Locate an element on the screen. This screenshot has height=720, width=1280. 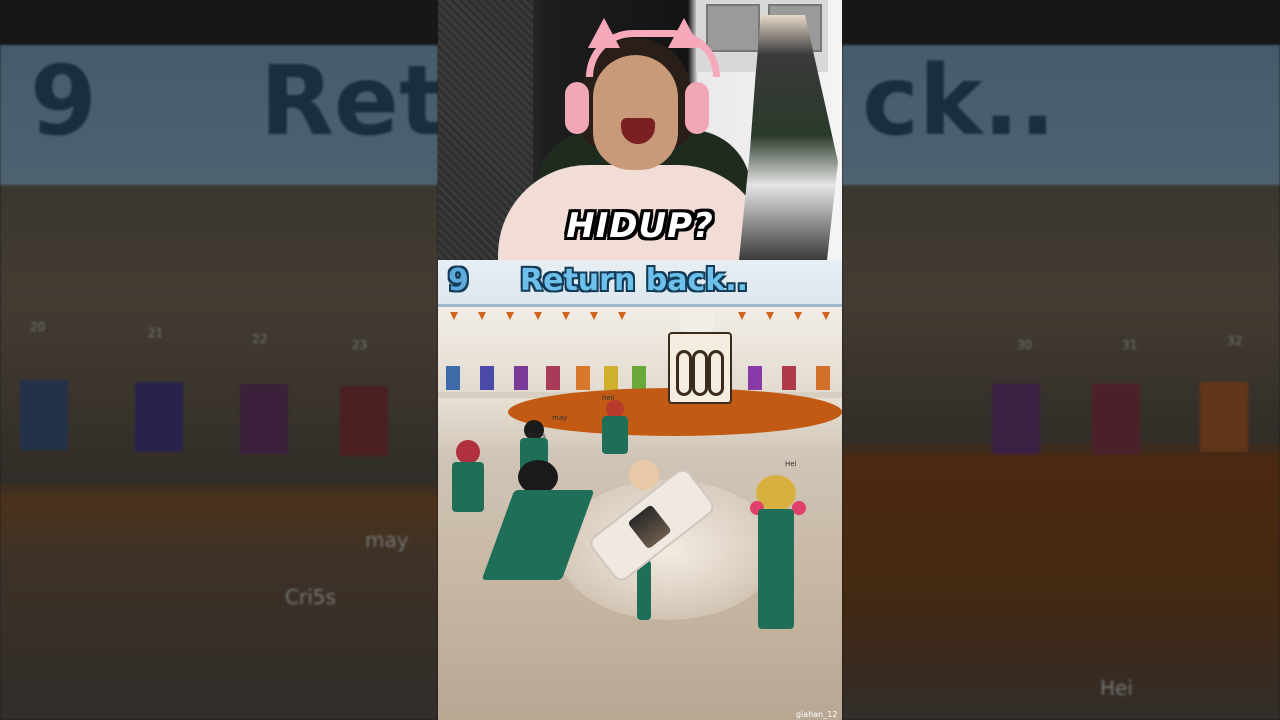
bg-player-tag: Hei is located at coordinates (1116, 688).